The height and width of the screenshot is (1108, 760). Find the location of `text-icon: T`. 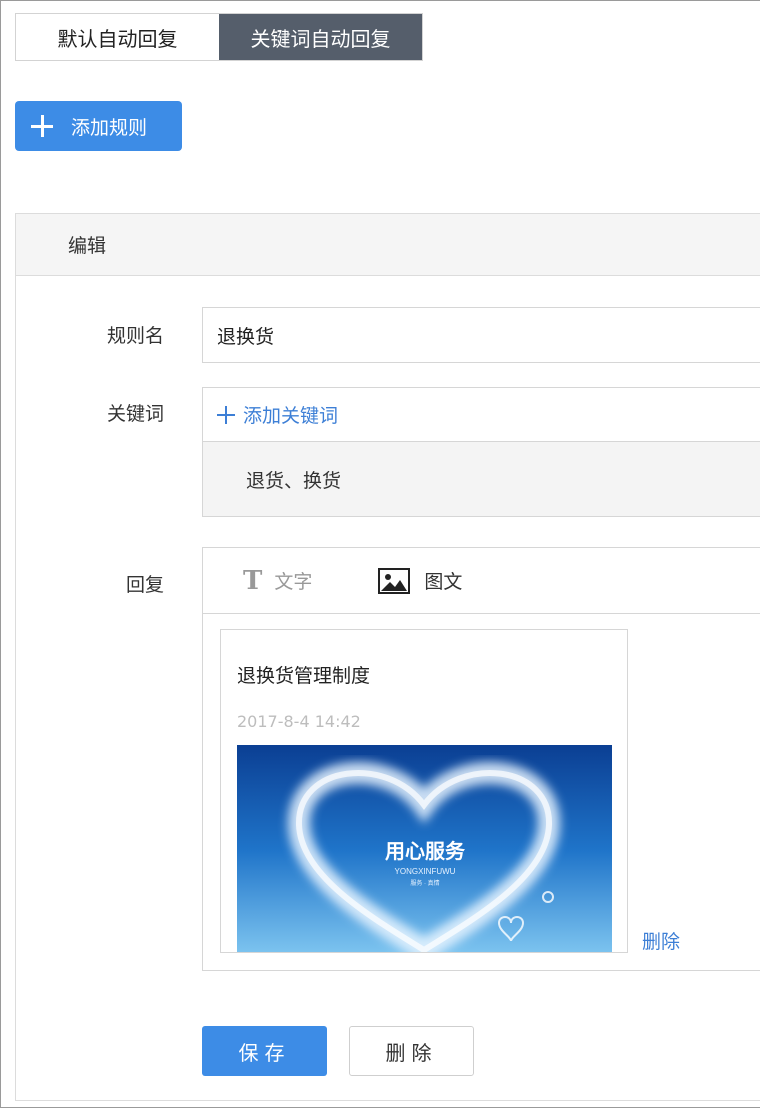

text-icon: T is located at coordinates (253, 580).